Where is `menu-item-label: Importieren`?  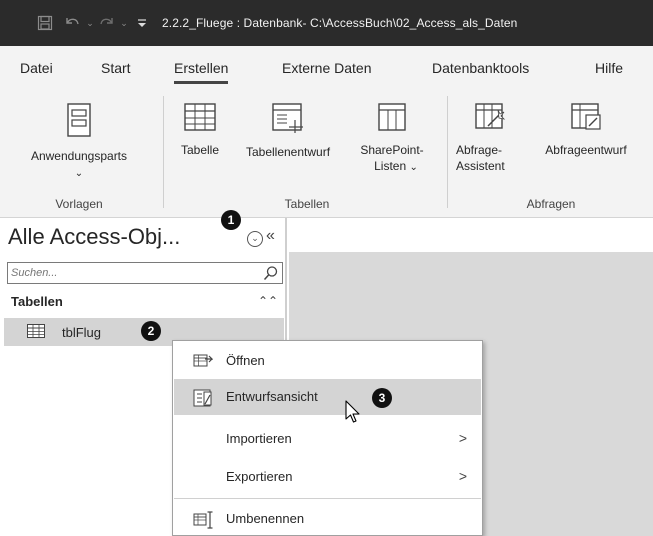
menu-item-label: Importieren is located at coordinates (259, 438).